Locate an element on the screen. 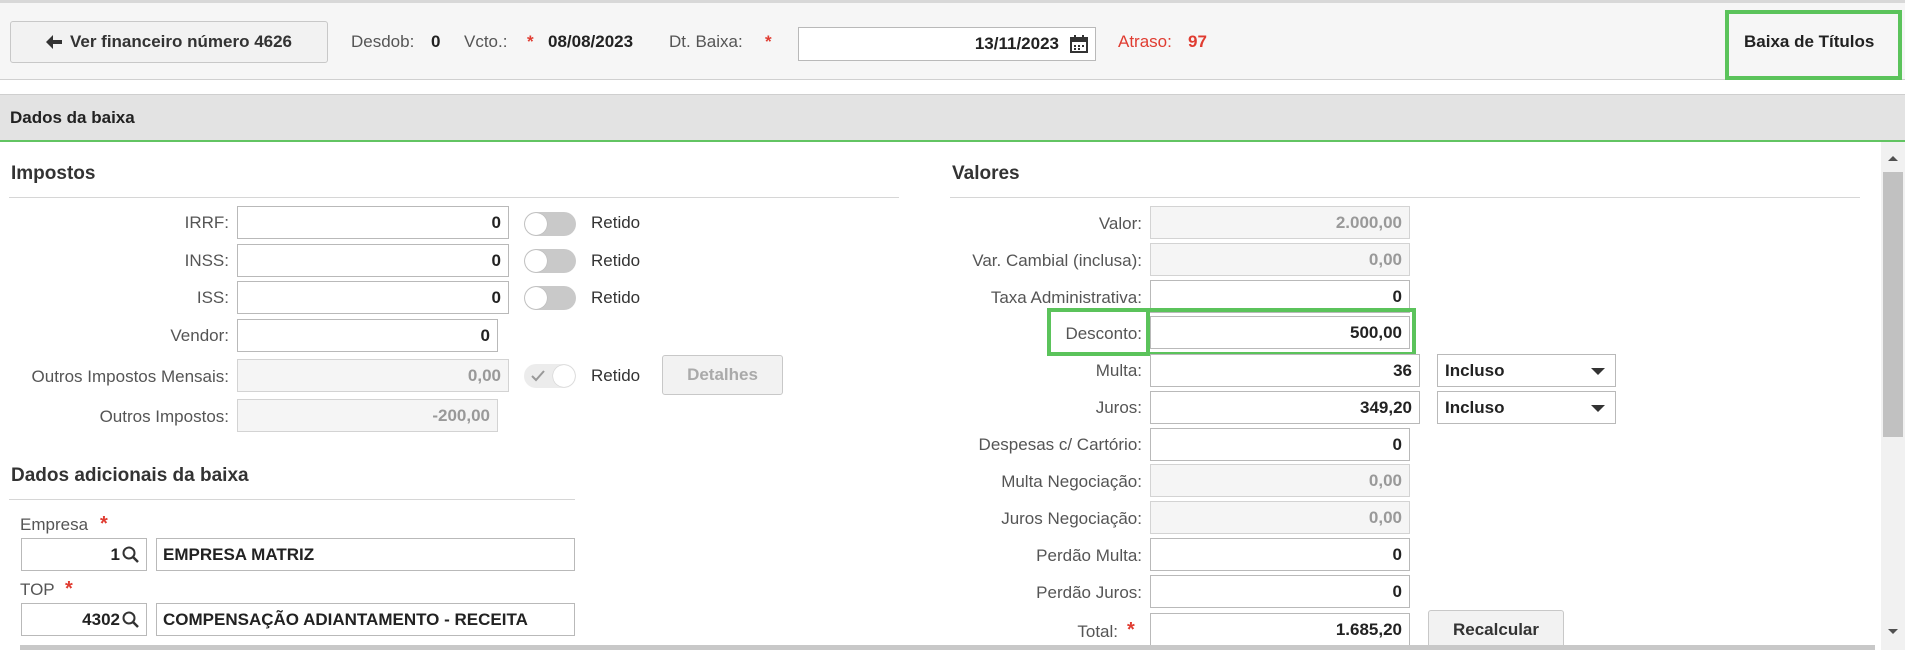  vcto-value: 08/08/2023 is located at coordinates (591, 41).